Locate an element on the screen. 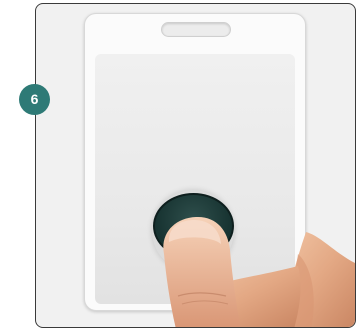  step-number-badge: 6 is located at coordinates (34, 99).